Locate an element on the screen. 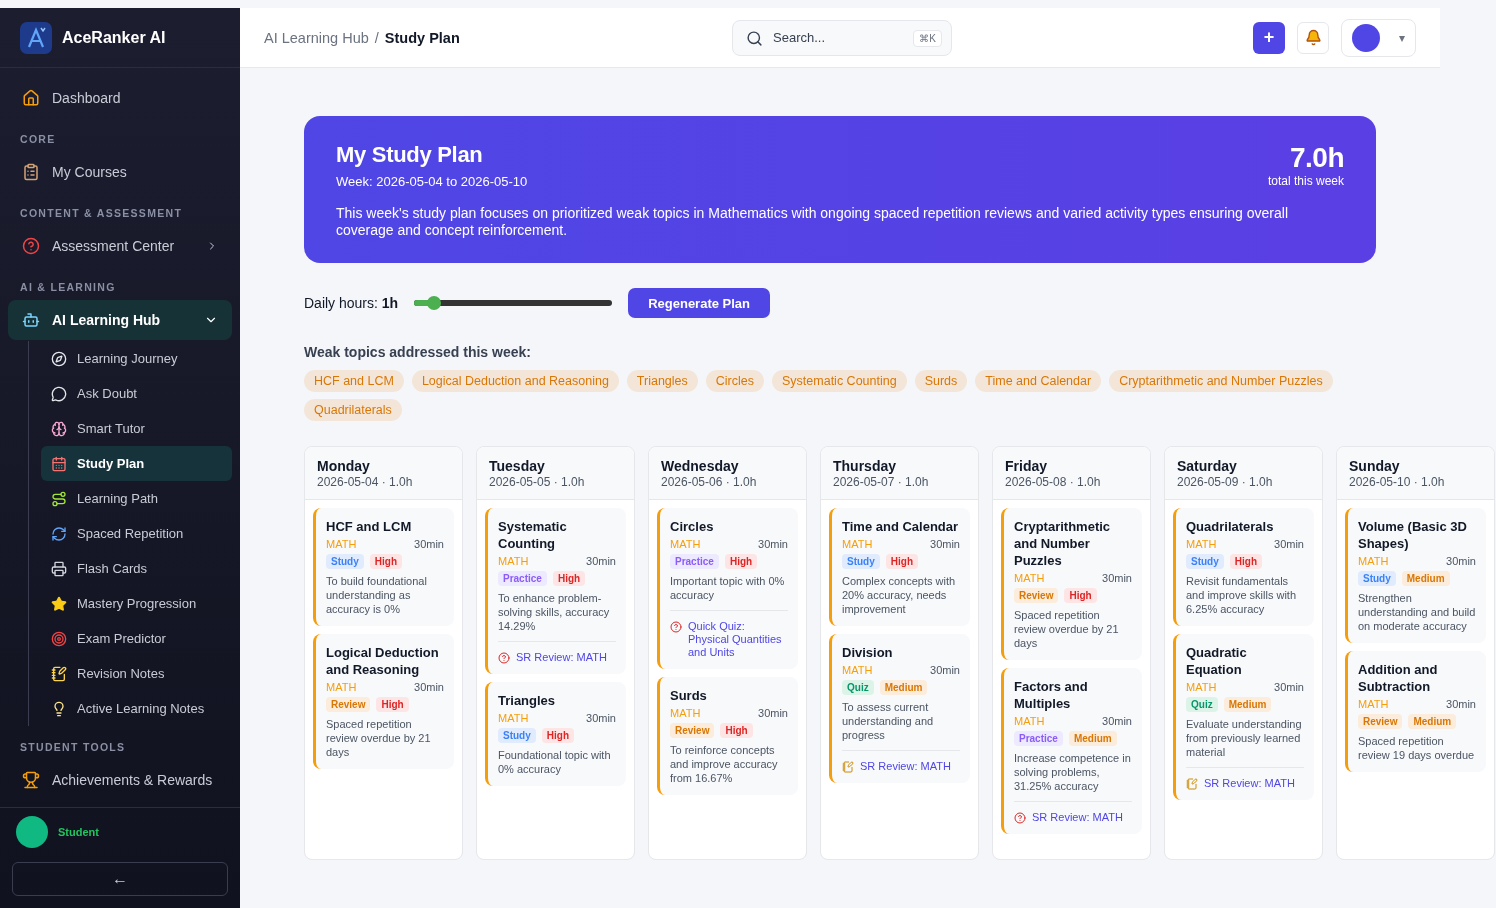 This screenshot has width=1496, height=908. section-heading: CORE is located at coordinates (38, 139).